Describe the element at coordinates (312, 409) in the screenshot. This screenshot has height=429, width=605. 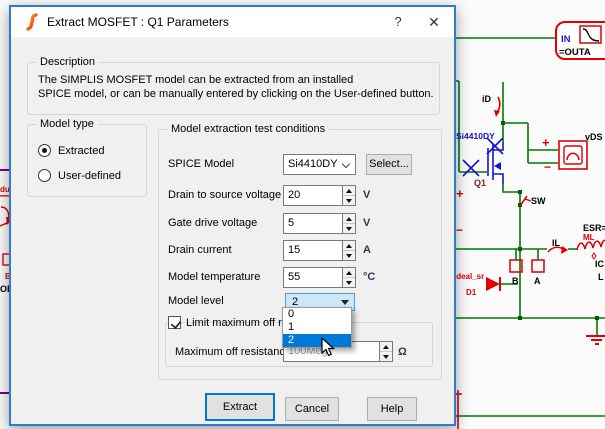
I see `cancel-button: Cancel` at that location.